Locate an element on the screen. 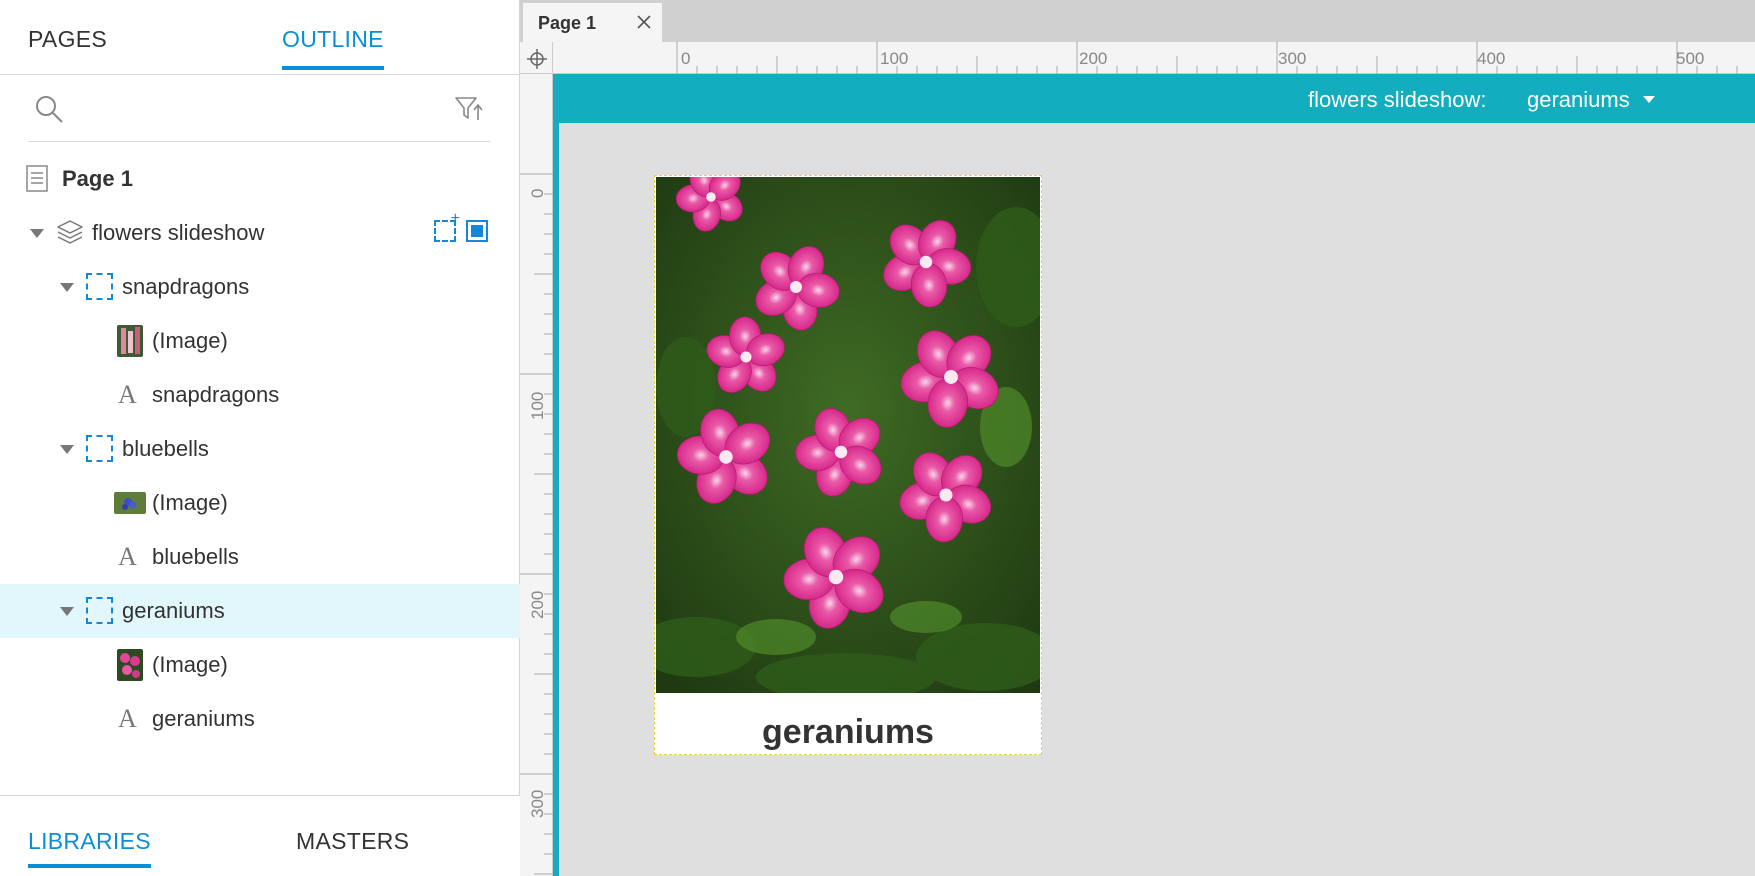 The height and width of the screenshot is (876, 1755). selected-state-icon is located at coordinates (477, 231).